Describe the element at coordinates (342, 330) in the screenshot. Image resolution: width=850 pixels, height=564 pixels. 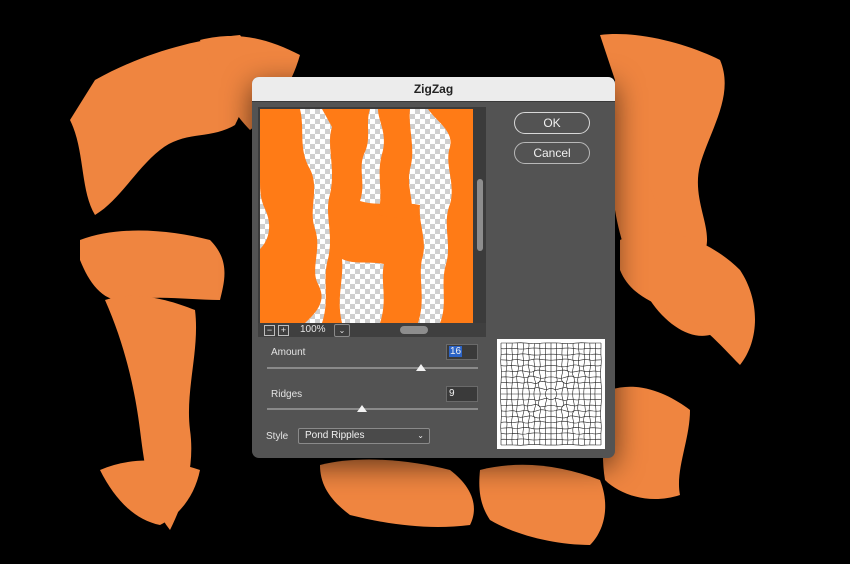
I see `zoom-dropdown-button: ⌄` at that location.